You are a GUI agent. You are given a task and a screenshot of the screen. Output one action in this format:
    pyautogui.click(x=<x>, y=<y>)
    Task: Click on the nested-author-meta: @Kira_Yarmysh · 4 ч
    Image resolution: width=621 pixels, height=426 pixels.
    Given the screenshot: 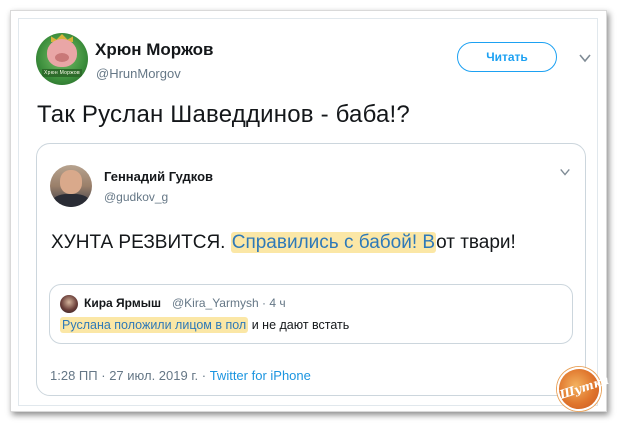 What is the action you would take?
    pyautogui.click(x=229, y=303)
    